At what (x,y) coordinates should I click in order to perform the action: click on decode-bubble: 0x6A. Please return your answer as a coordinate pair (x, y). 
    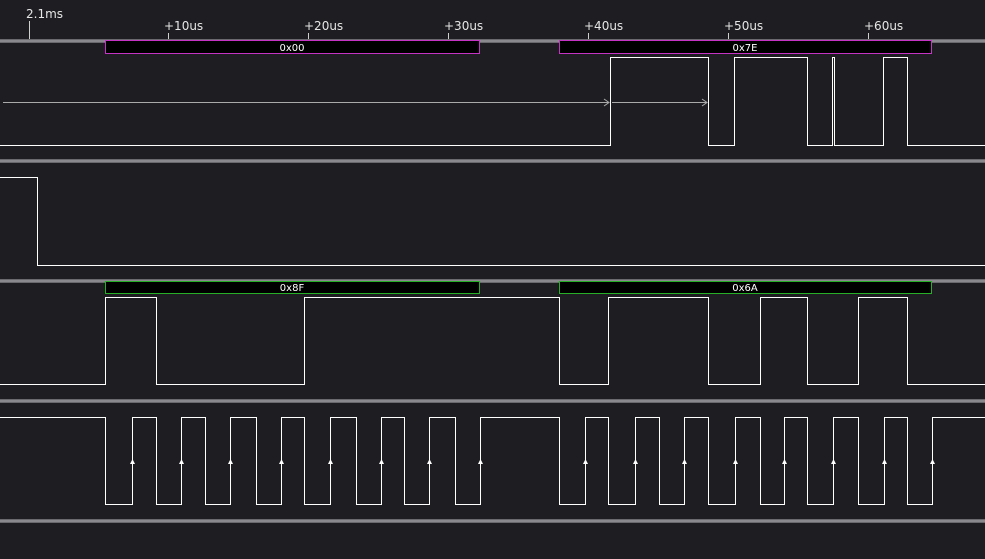
    Looking at the image, I should click on (745, 288).